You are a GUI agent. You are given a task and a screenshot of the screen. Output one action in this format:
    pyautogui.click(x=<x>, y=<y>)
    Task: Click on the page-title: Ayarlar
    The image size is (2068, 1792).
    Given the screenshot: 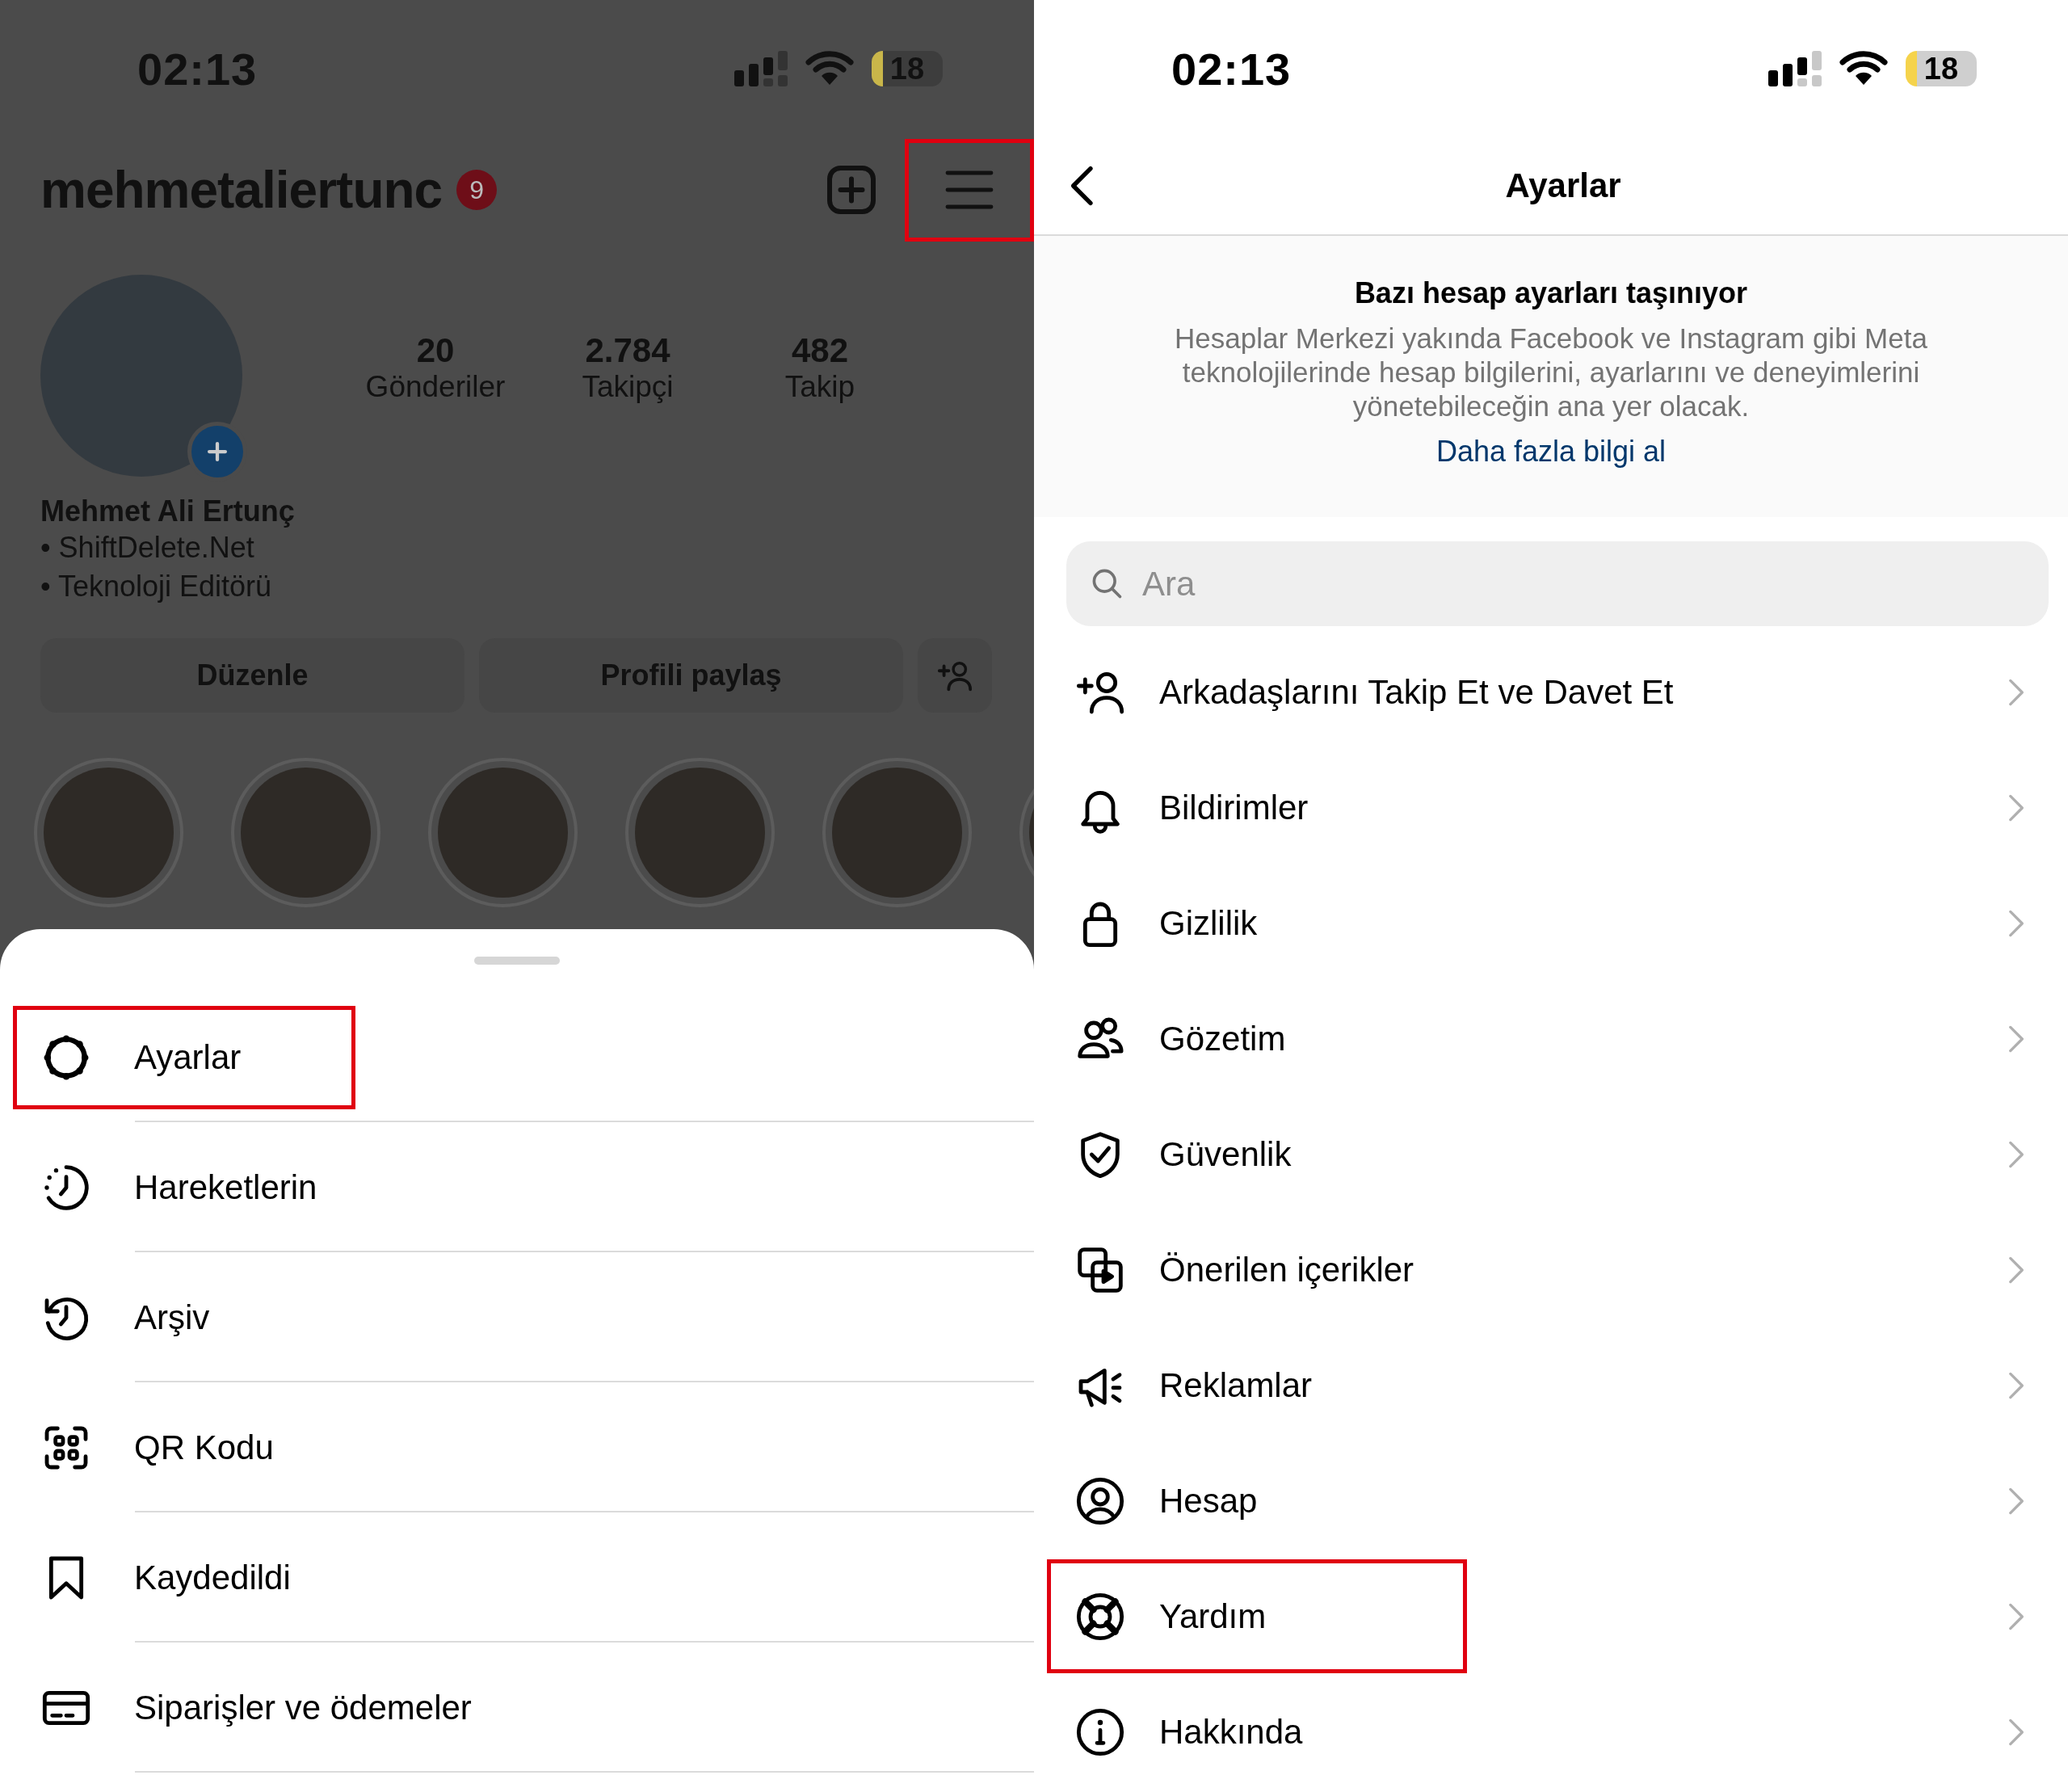 What is the action you would take?
    pyautogui.click(x=1563, y=185)
    